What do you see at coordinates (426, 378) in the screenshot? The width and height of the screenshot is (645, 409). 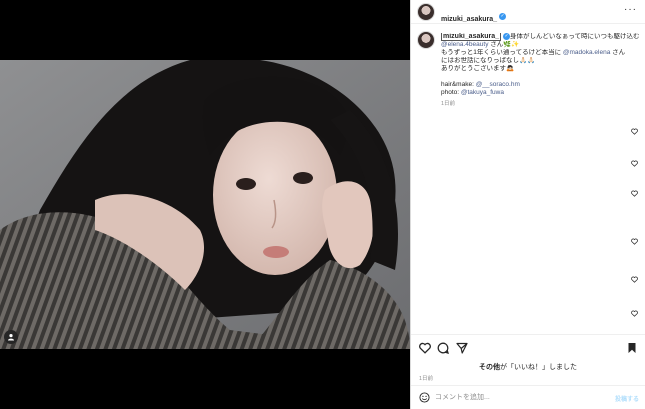 I see `post-timestamp: 1日前` at bounding box center [426, 378].